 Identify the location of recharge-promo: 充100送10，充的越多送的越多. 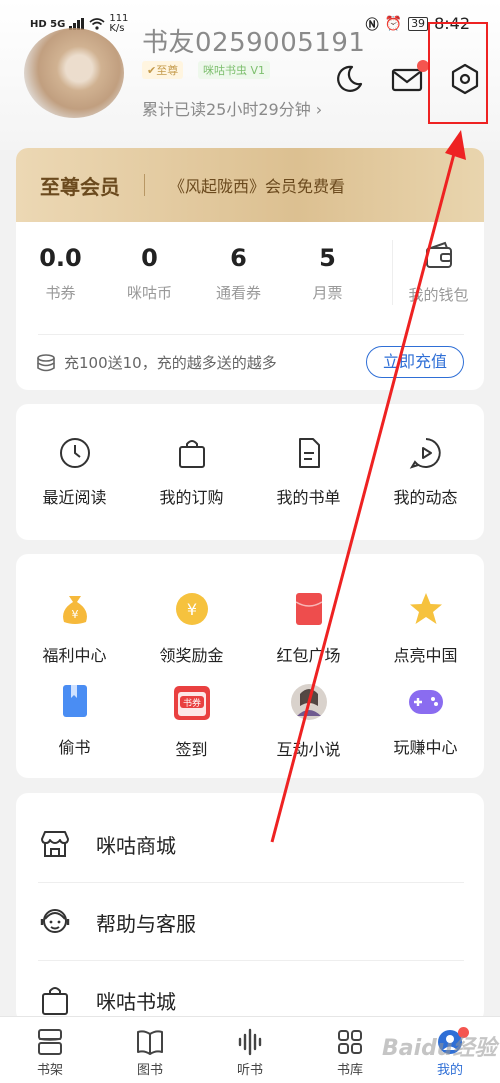
(156, 362).